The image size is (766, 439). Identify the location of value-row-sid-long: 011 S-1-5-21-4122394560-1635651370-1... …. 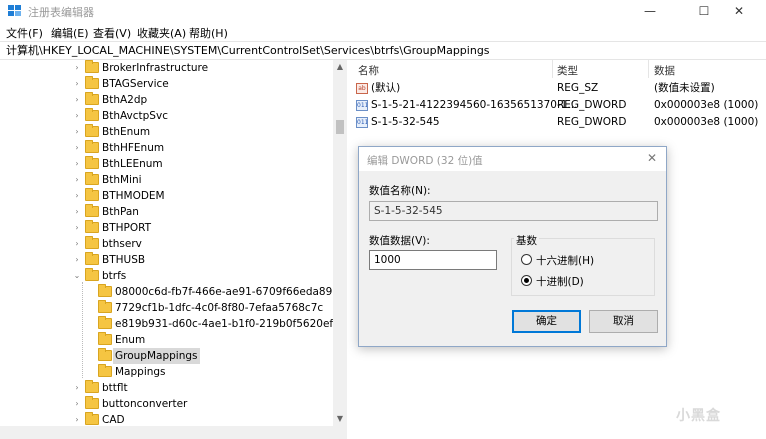
(559, 105).